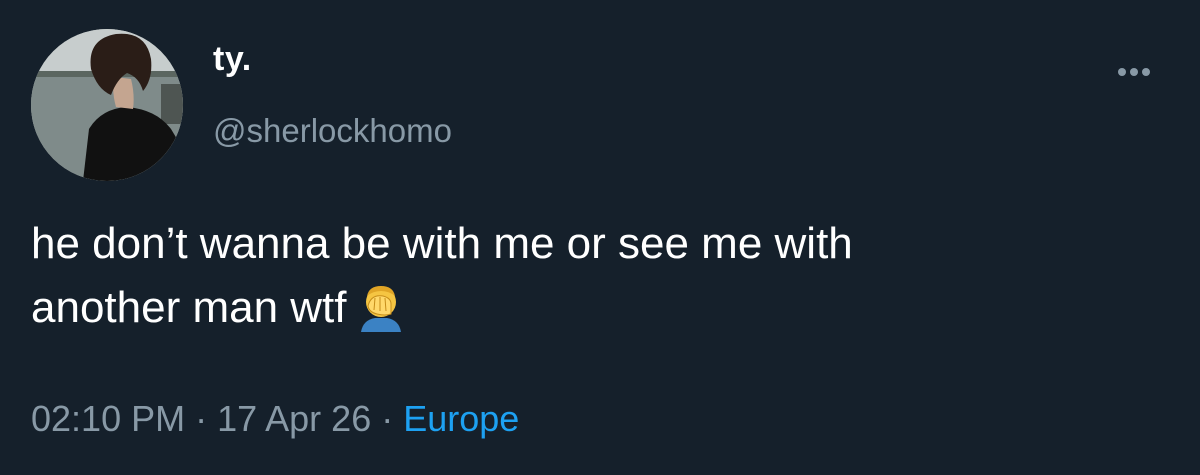 The height and width of the screenshot is (475, 1200). I want to click on more-options-icon, so click(1134, 72).